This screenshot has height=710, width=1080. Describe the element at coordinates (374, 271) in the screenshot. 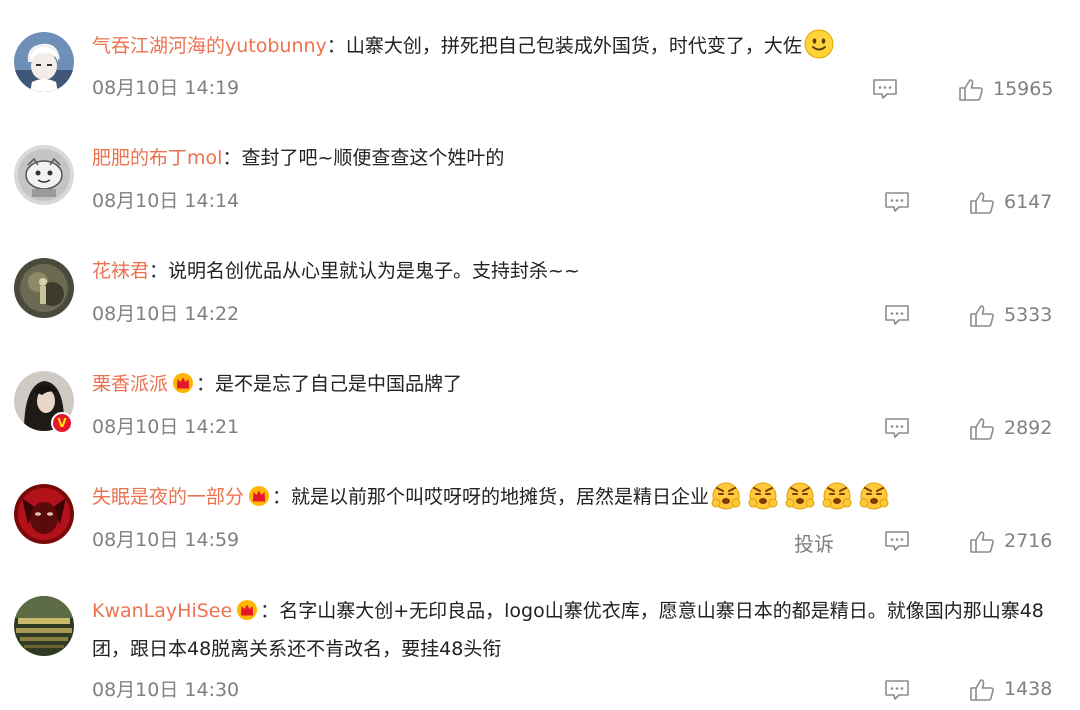

I see `comment-text: 说明名创优品从心里就认为是鬼子。支持封杀~~` at that location.